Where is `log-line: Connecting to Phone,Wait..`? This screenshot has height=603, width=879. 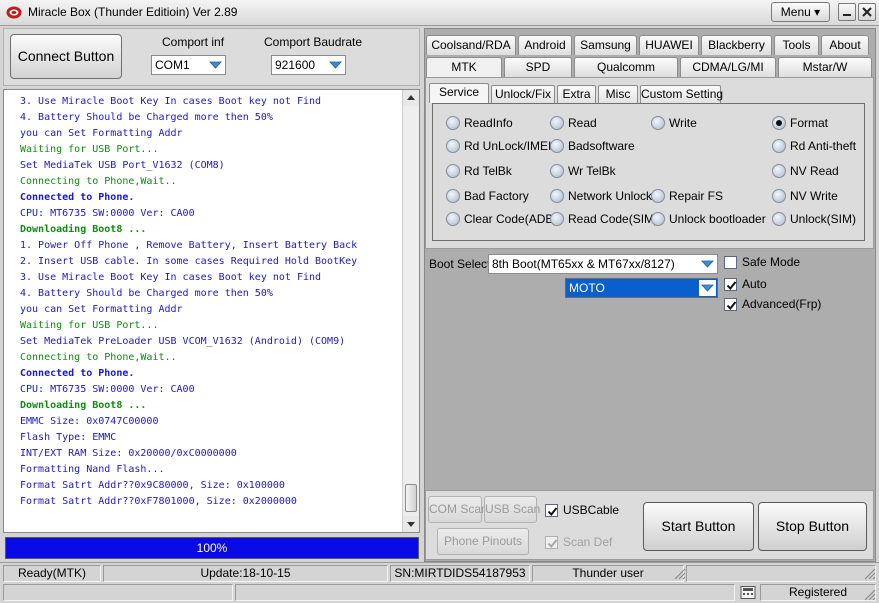
log-line: Connecting to Phone,Wait.. is located at coordinates (98, 181).